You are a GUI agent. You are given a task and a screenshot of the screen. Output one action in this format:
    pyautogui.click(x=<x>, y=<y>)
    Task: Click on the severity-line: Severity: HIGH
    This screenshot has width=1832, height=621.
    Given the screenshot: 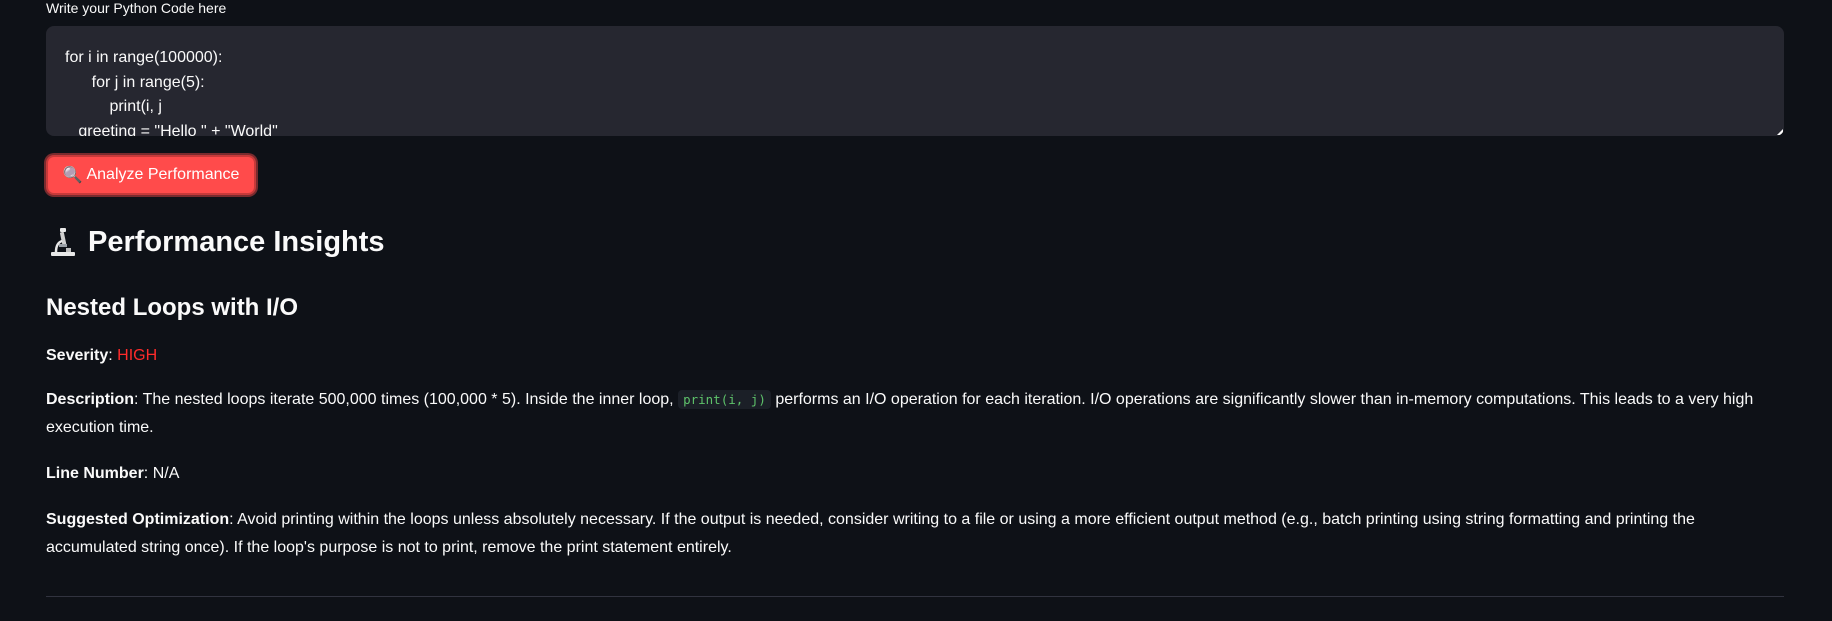 What is the action you would take?
    pyautogui.click(x=102, y=355)
    